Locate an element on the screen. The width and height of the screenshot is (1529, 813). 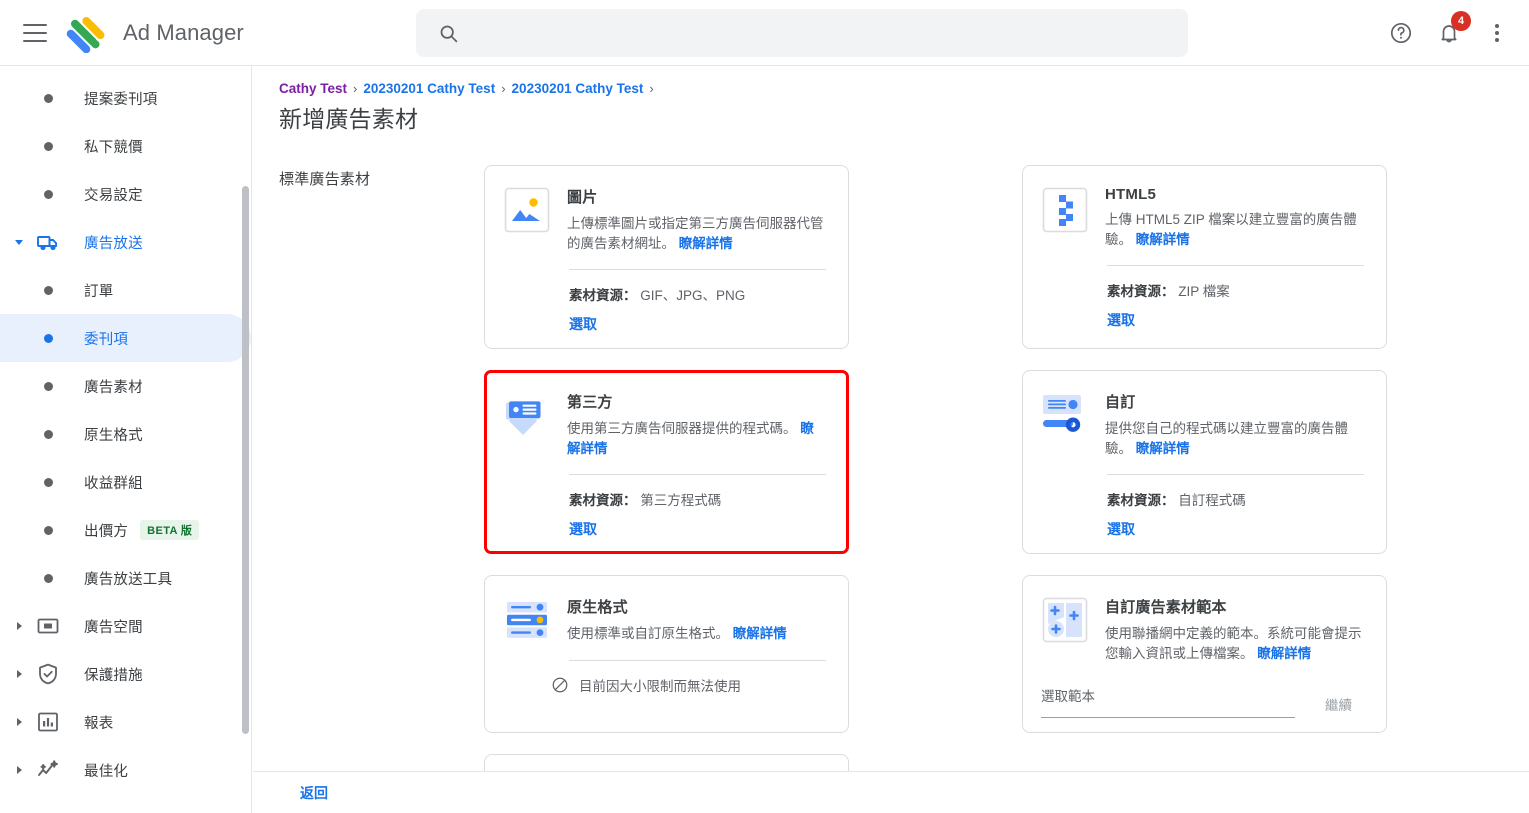
breadcrumb-link-2: 20230201 Cathy Test is located at coordinates (578, 88).